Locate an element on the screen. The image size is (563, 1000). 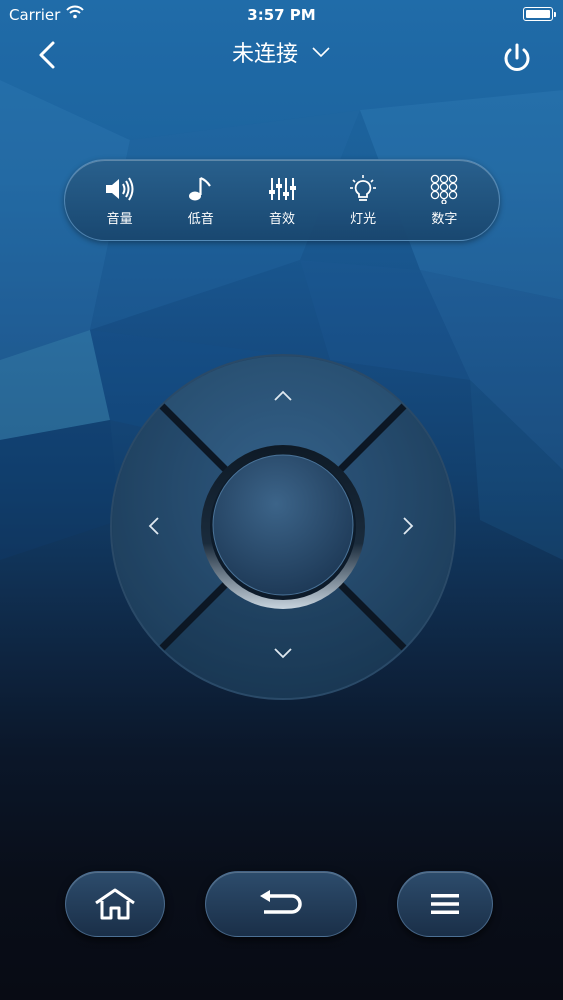
tool-label: 低音 is located at coordinates (200, 219).